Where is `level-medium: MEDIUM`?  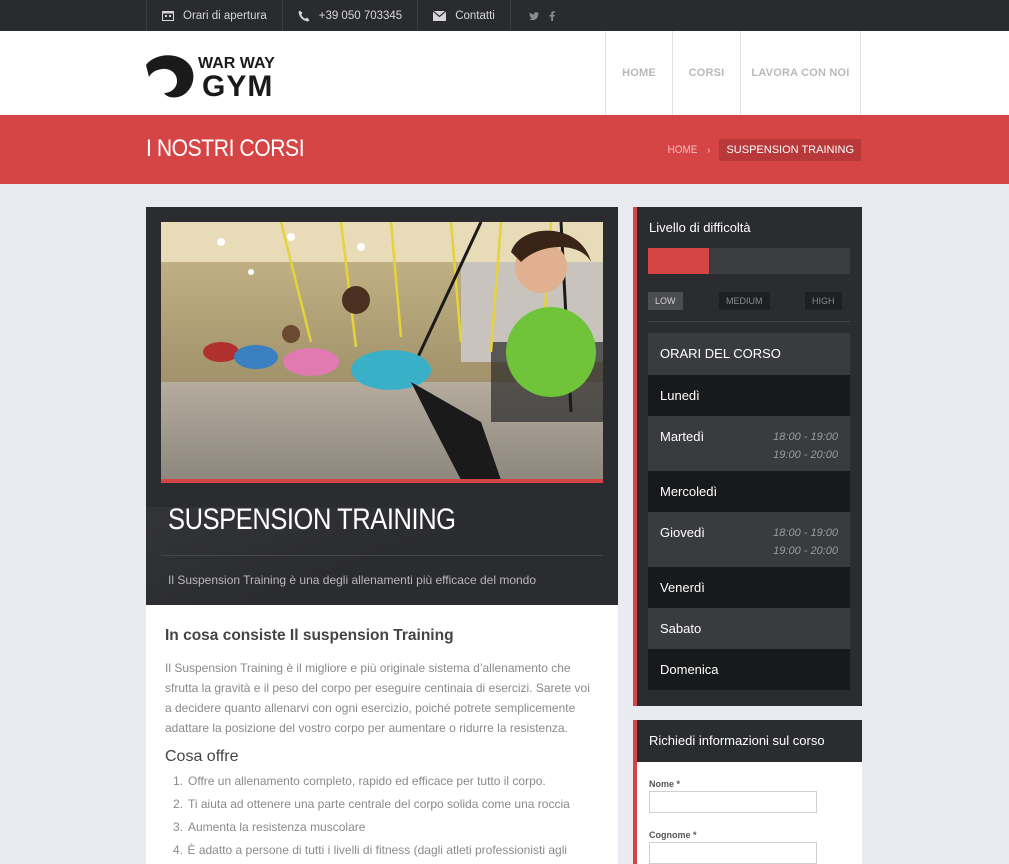 level-medium: MEDIUM is located at coordinates (744, 301).